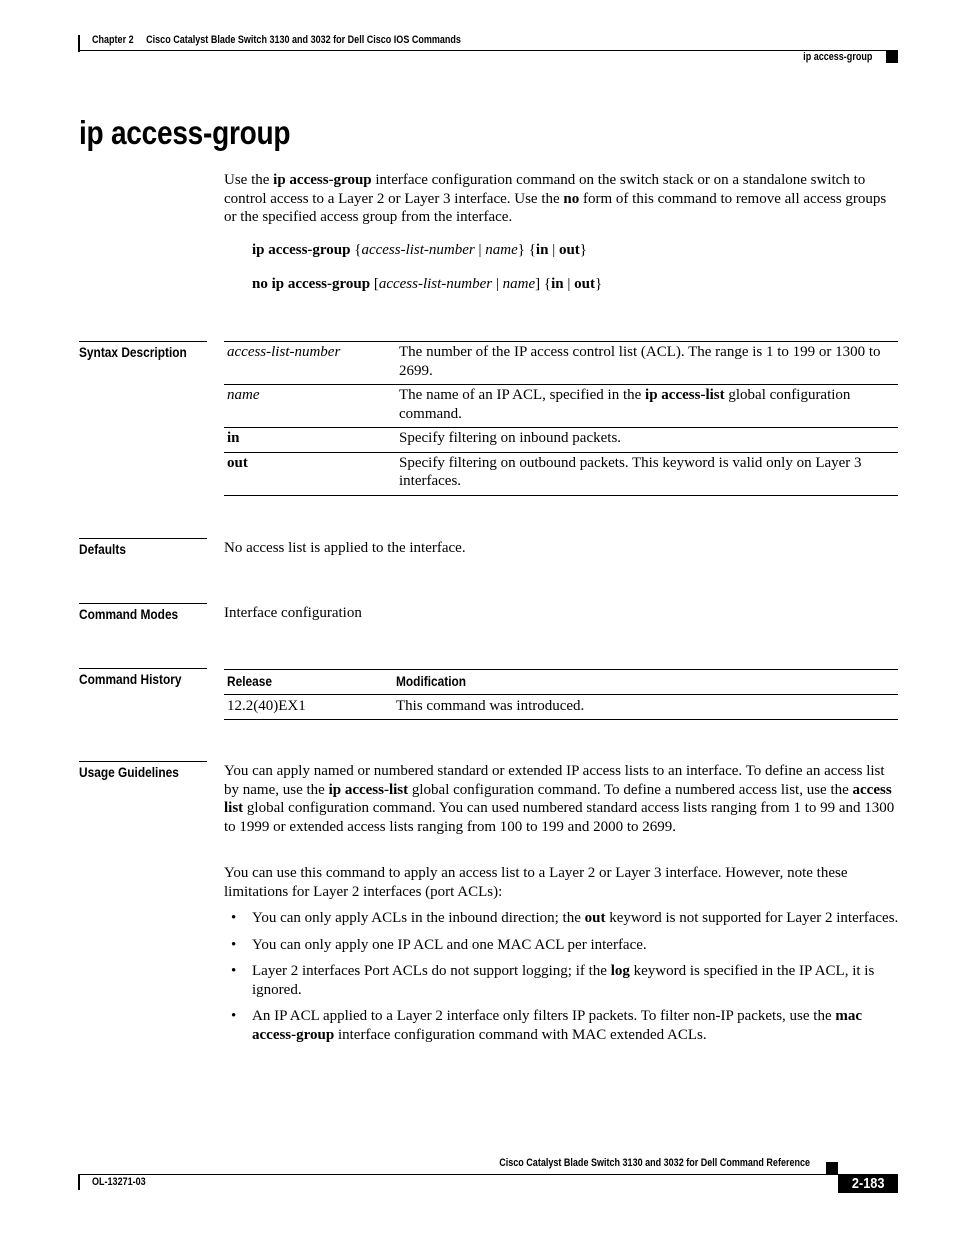 This screenshot has height=1235, width=954. I want to click on footer-rule, so click(488, 1174).